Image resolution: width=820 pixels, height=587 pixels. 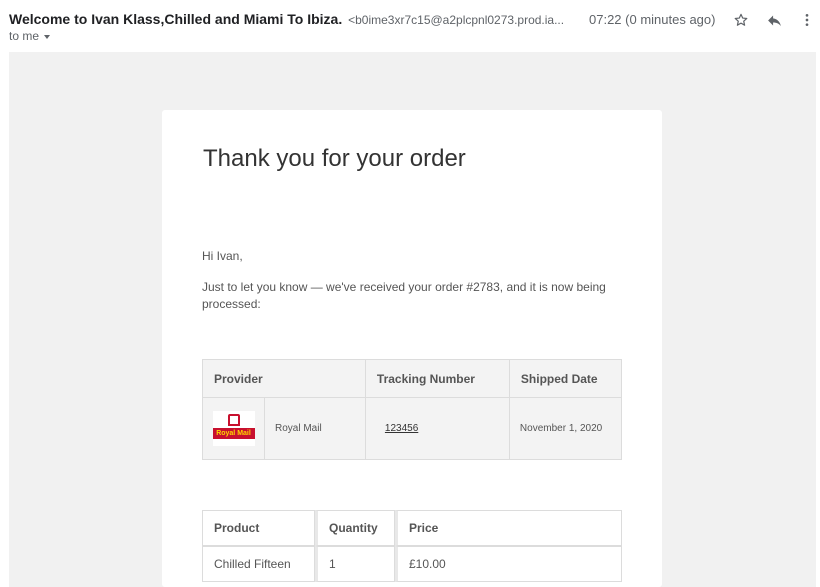 I want to click on tracking-number-header: Tracking Number, so click(x=437, y=378).